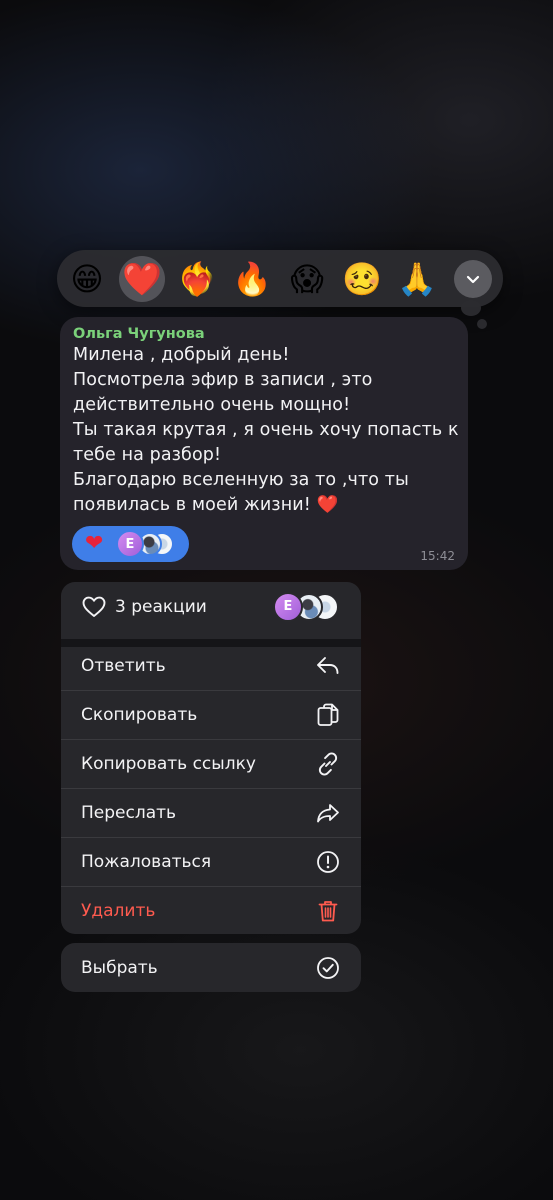  I want to click on report-menu-item: Пожаловаться, so click(211, 861).